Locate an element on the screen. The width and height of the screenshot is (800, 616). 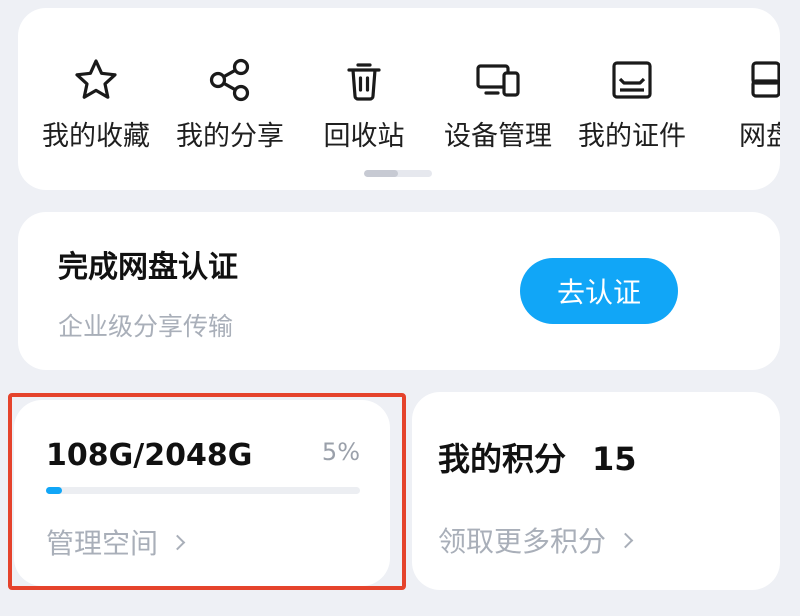
star-icon is located at coordinates (96, 80).